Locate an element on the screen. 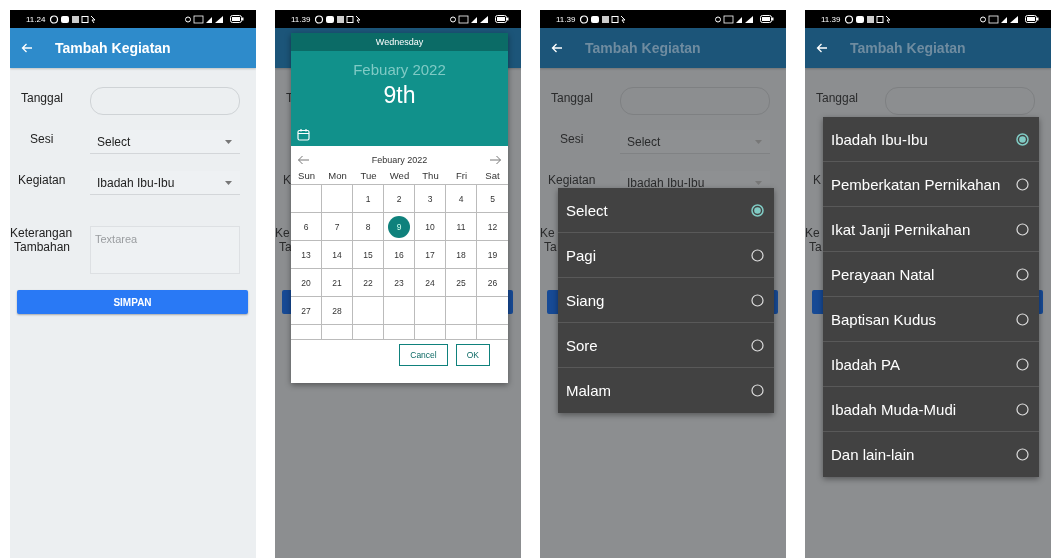 This screenshot has width=1051, height=558. day-number: 27 is located at coordinates (306, 310).